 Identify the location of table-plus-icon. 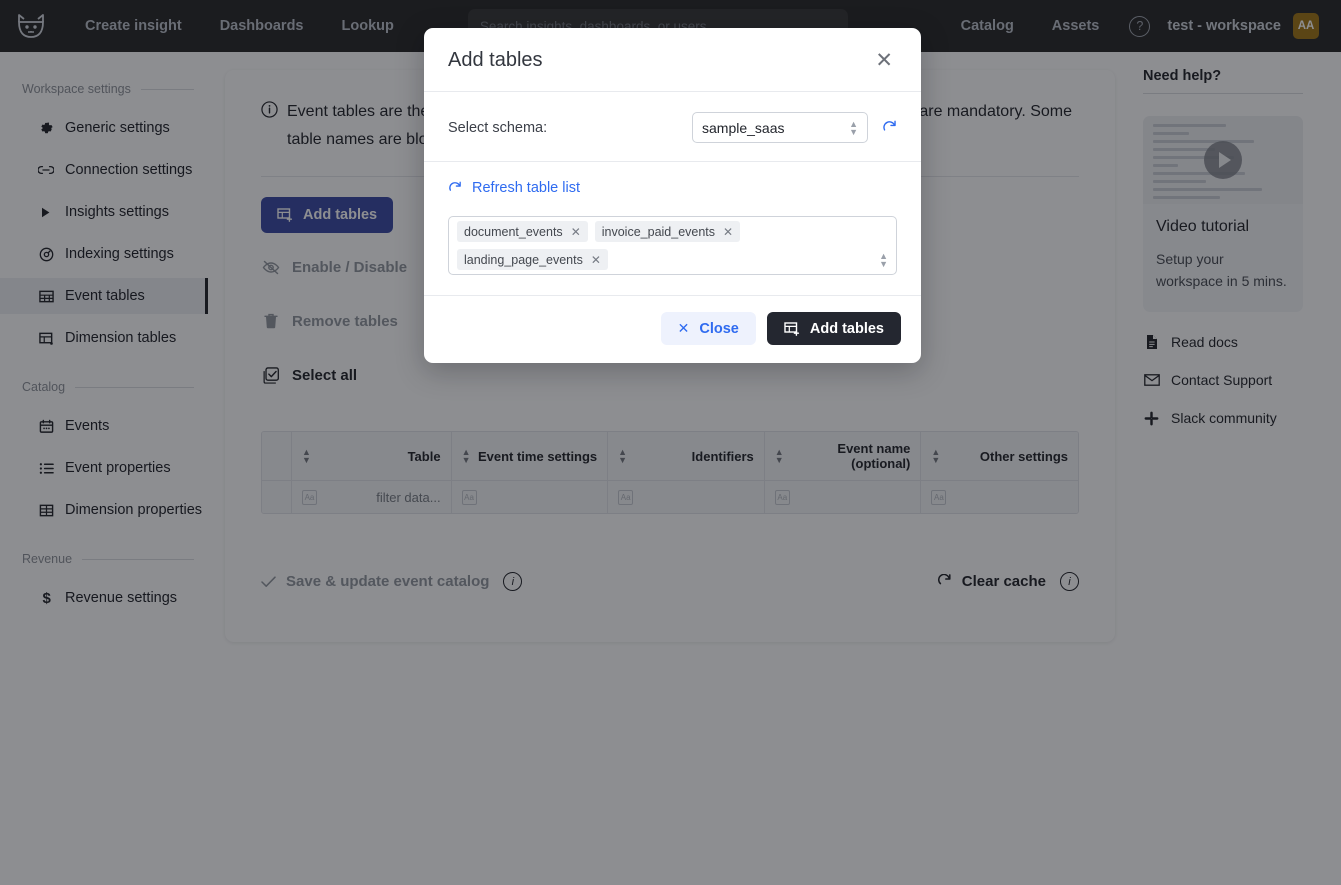
(792, 329).